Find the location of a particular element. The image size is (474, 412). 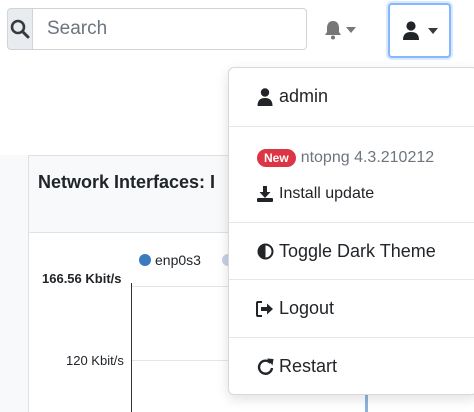

menu-item-label: Toggle Dark Theme is located at coordinates (357, 251).